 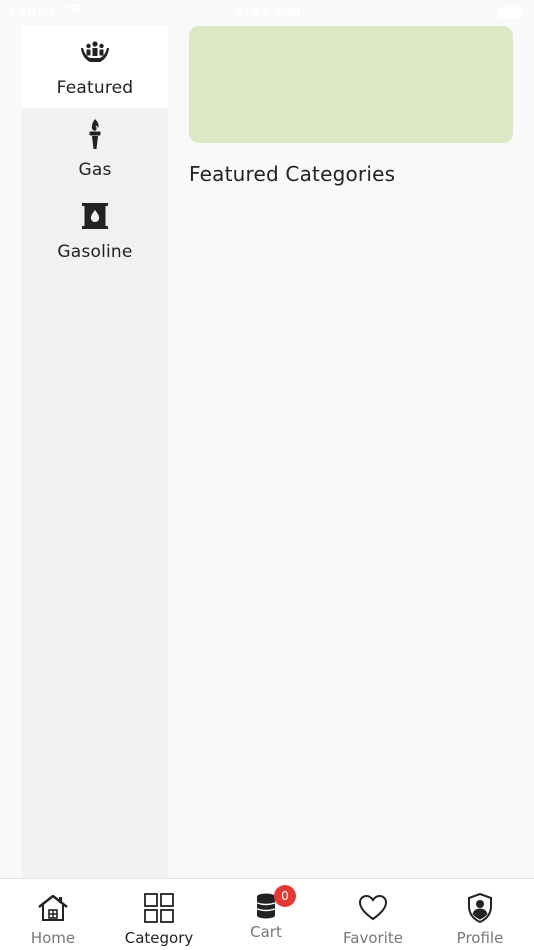 What do you see at coordinates (480, 908) in the screenshot?
I see `shield-user-icon` at bounding box center [480, 908].